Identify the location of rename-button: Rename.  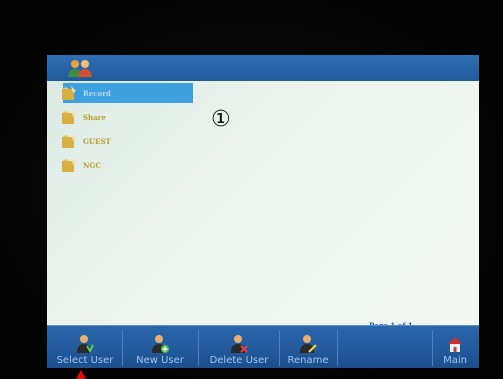
(308, 347).